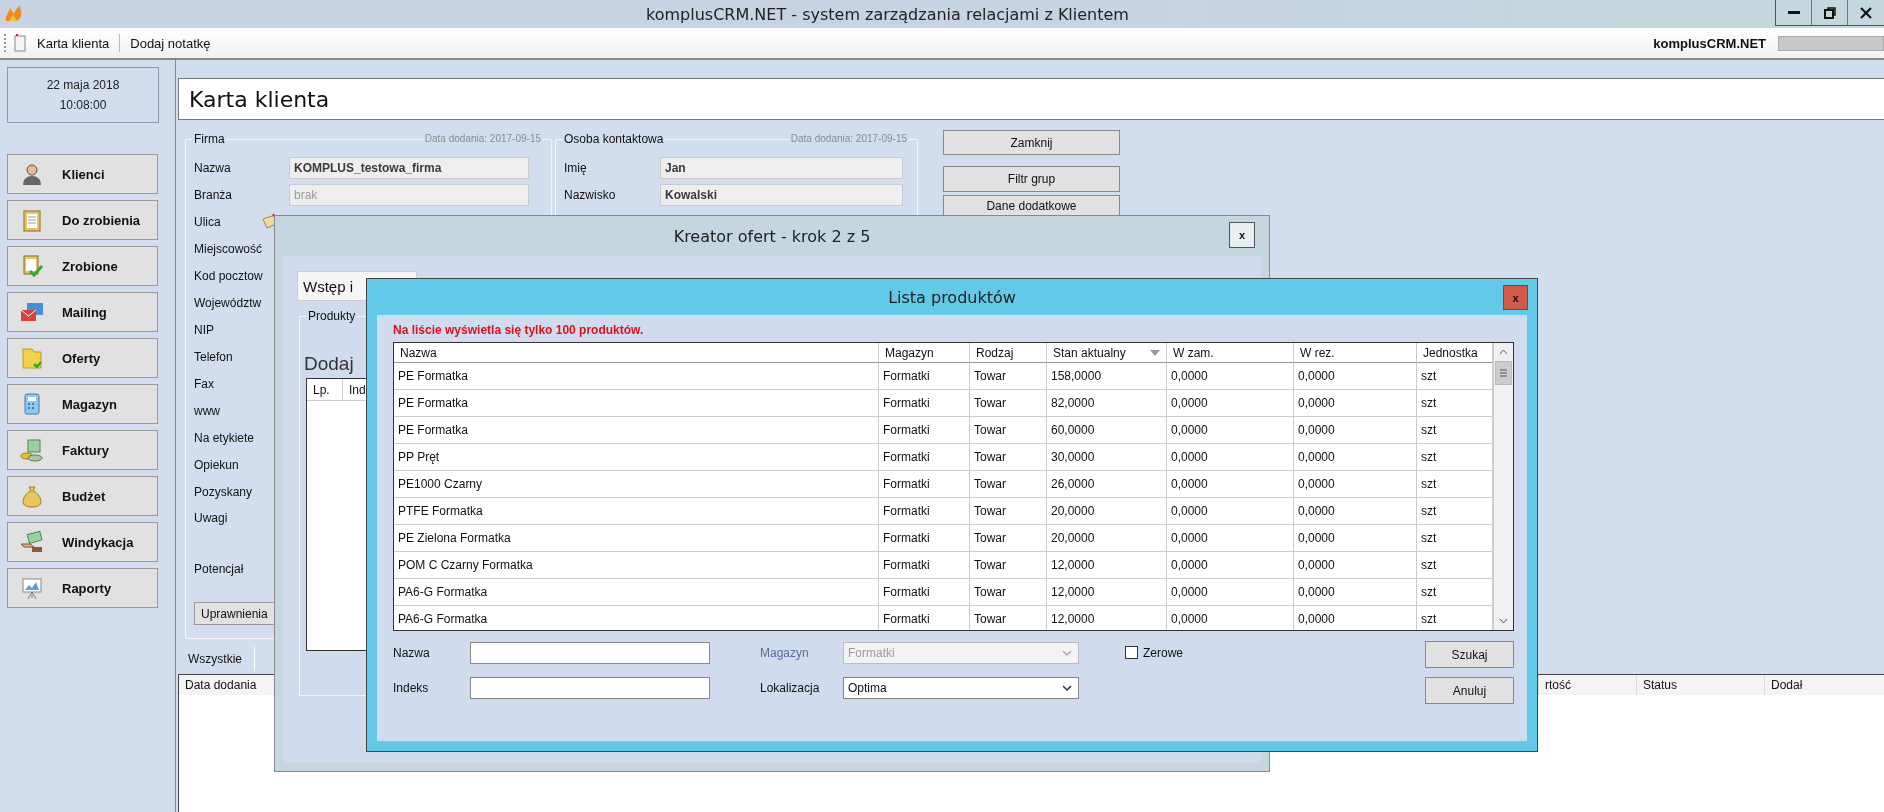  I want to click on chart-board-icon, so click(32, 588).